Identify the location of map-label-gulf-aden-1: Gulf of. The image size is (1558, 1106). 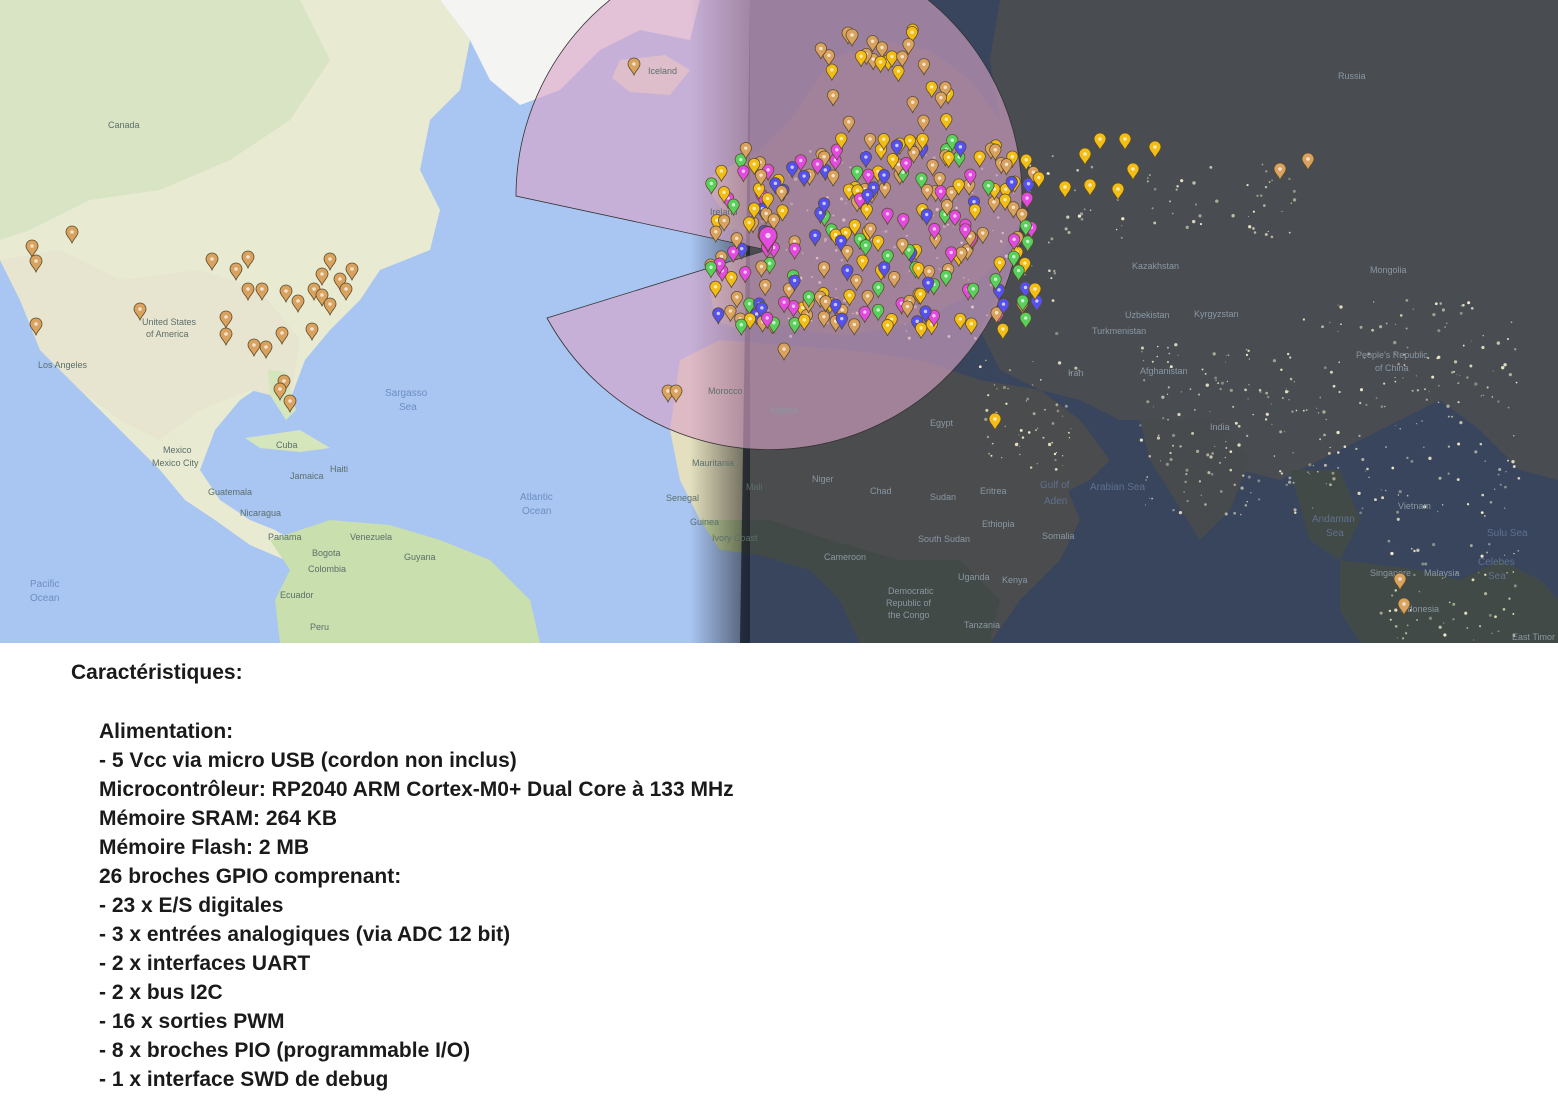
(1055, 485).